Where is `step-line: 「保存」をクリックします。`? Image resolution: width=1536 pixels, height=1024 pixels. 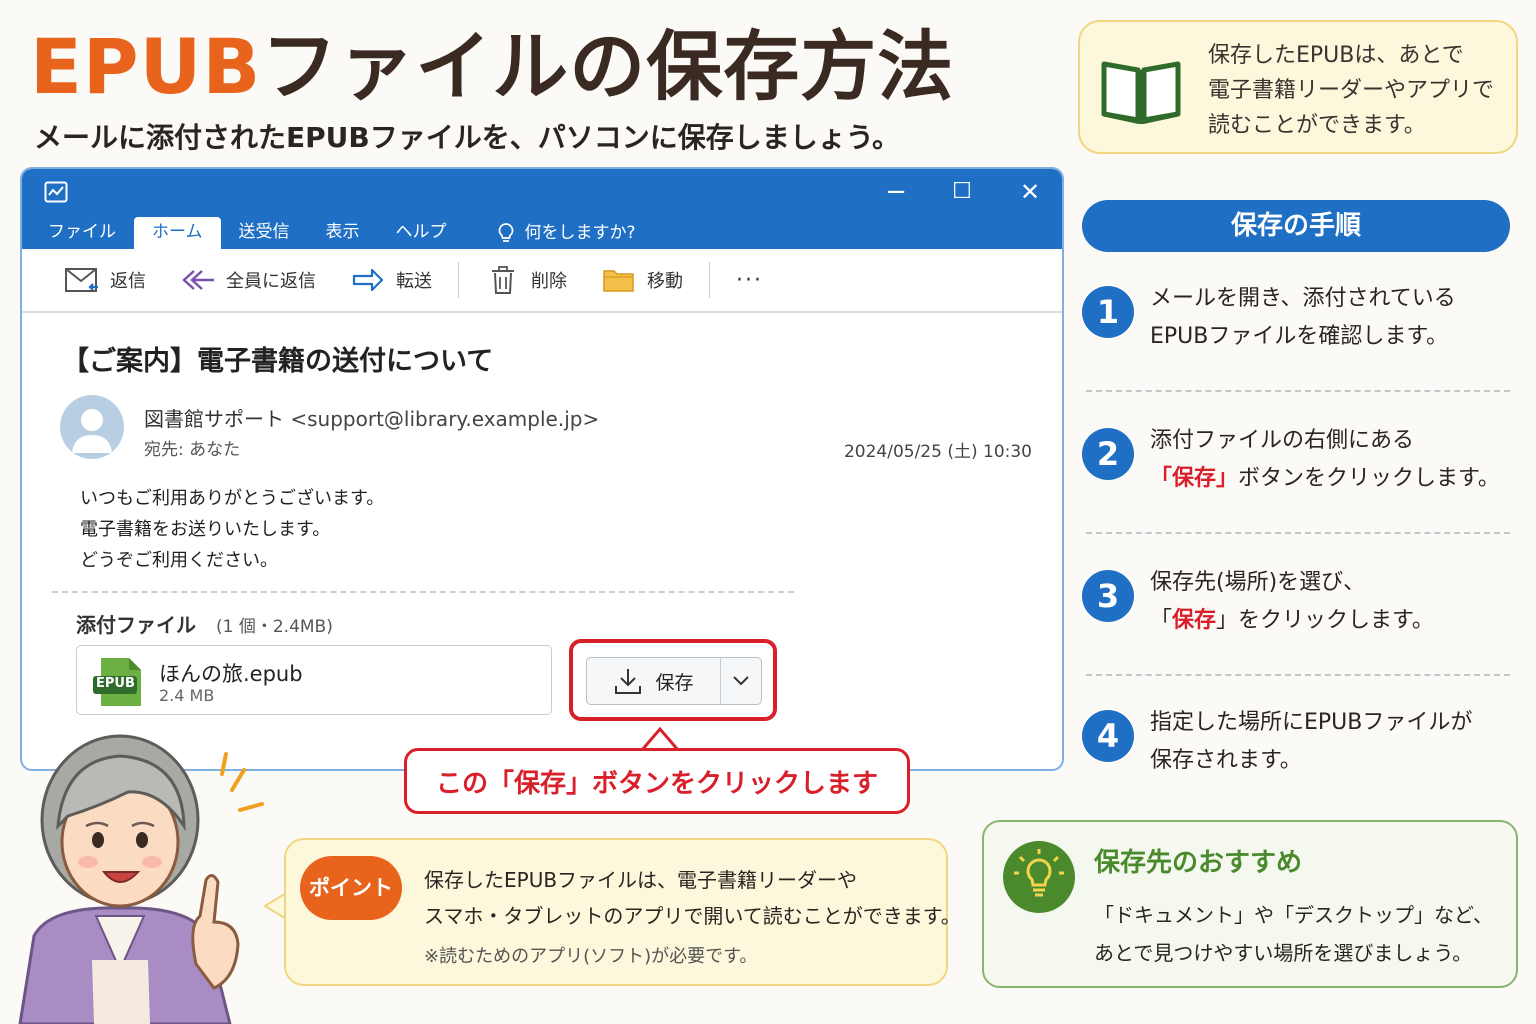
step-line: 「保存」をクリックします。 is located at coordinates (1330, 621).